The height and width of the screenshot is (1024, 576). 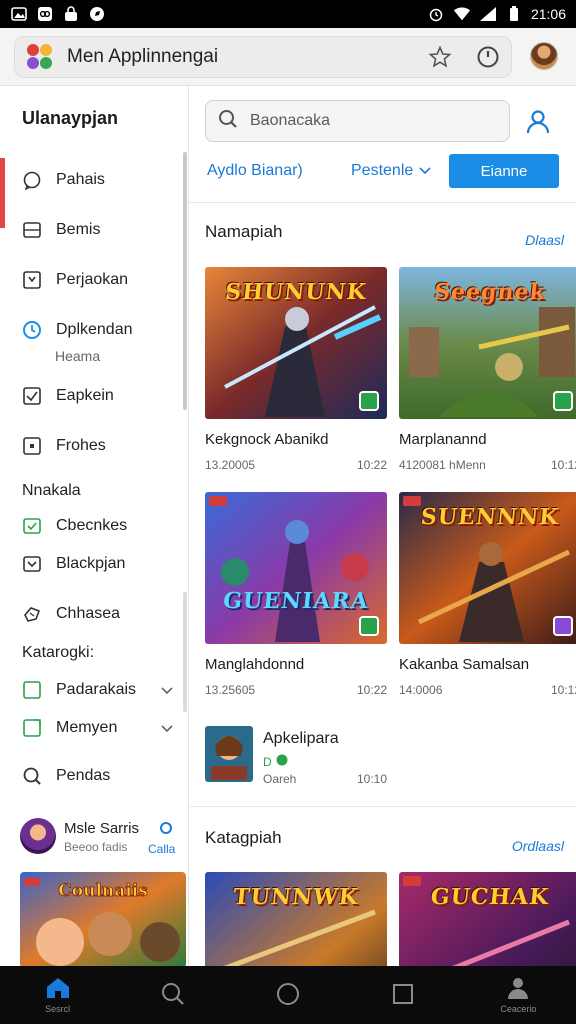 I want to click on search-input, so click(x=360, y=121).